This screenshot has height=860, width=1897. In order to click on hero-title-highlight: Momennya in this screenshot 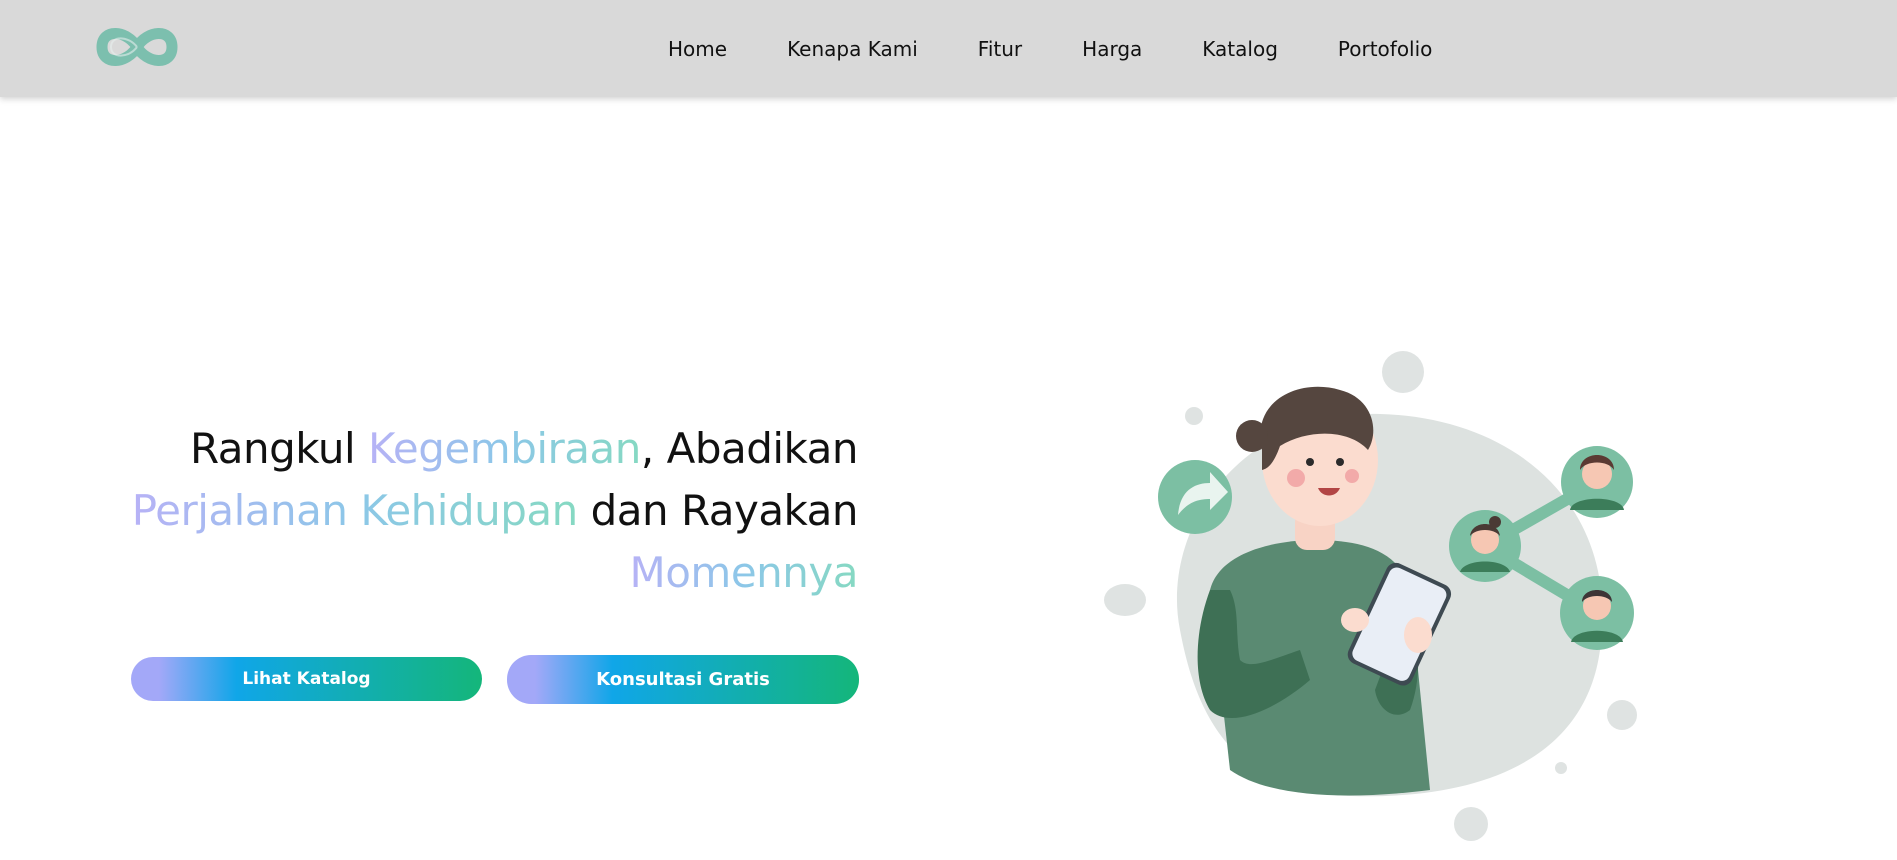, I will do `click(743, 572)`.